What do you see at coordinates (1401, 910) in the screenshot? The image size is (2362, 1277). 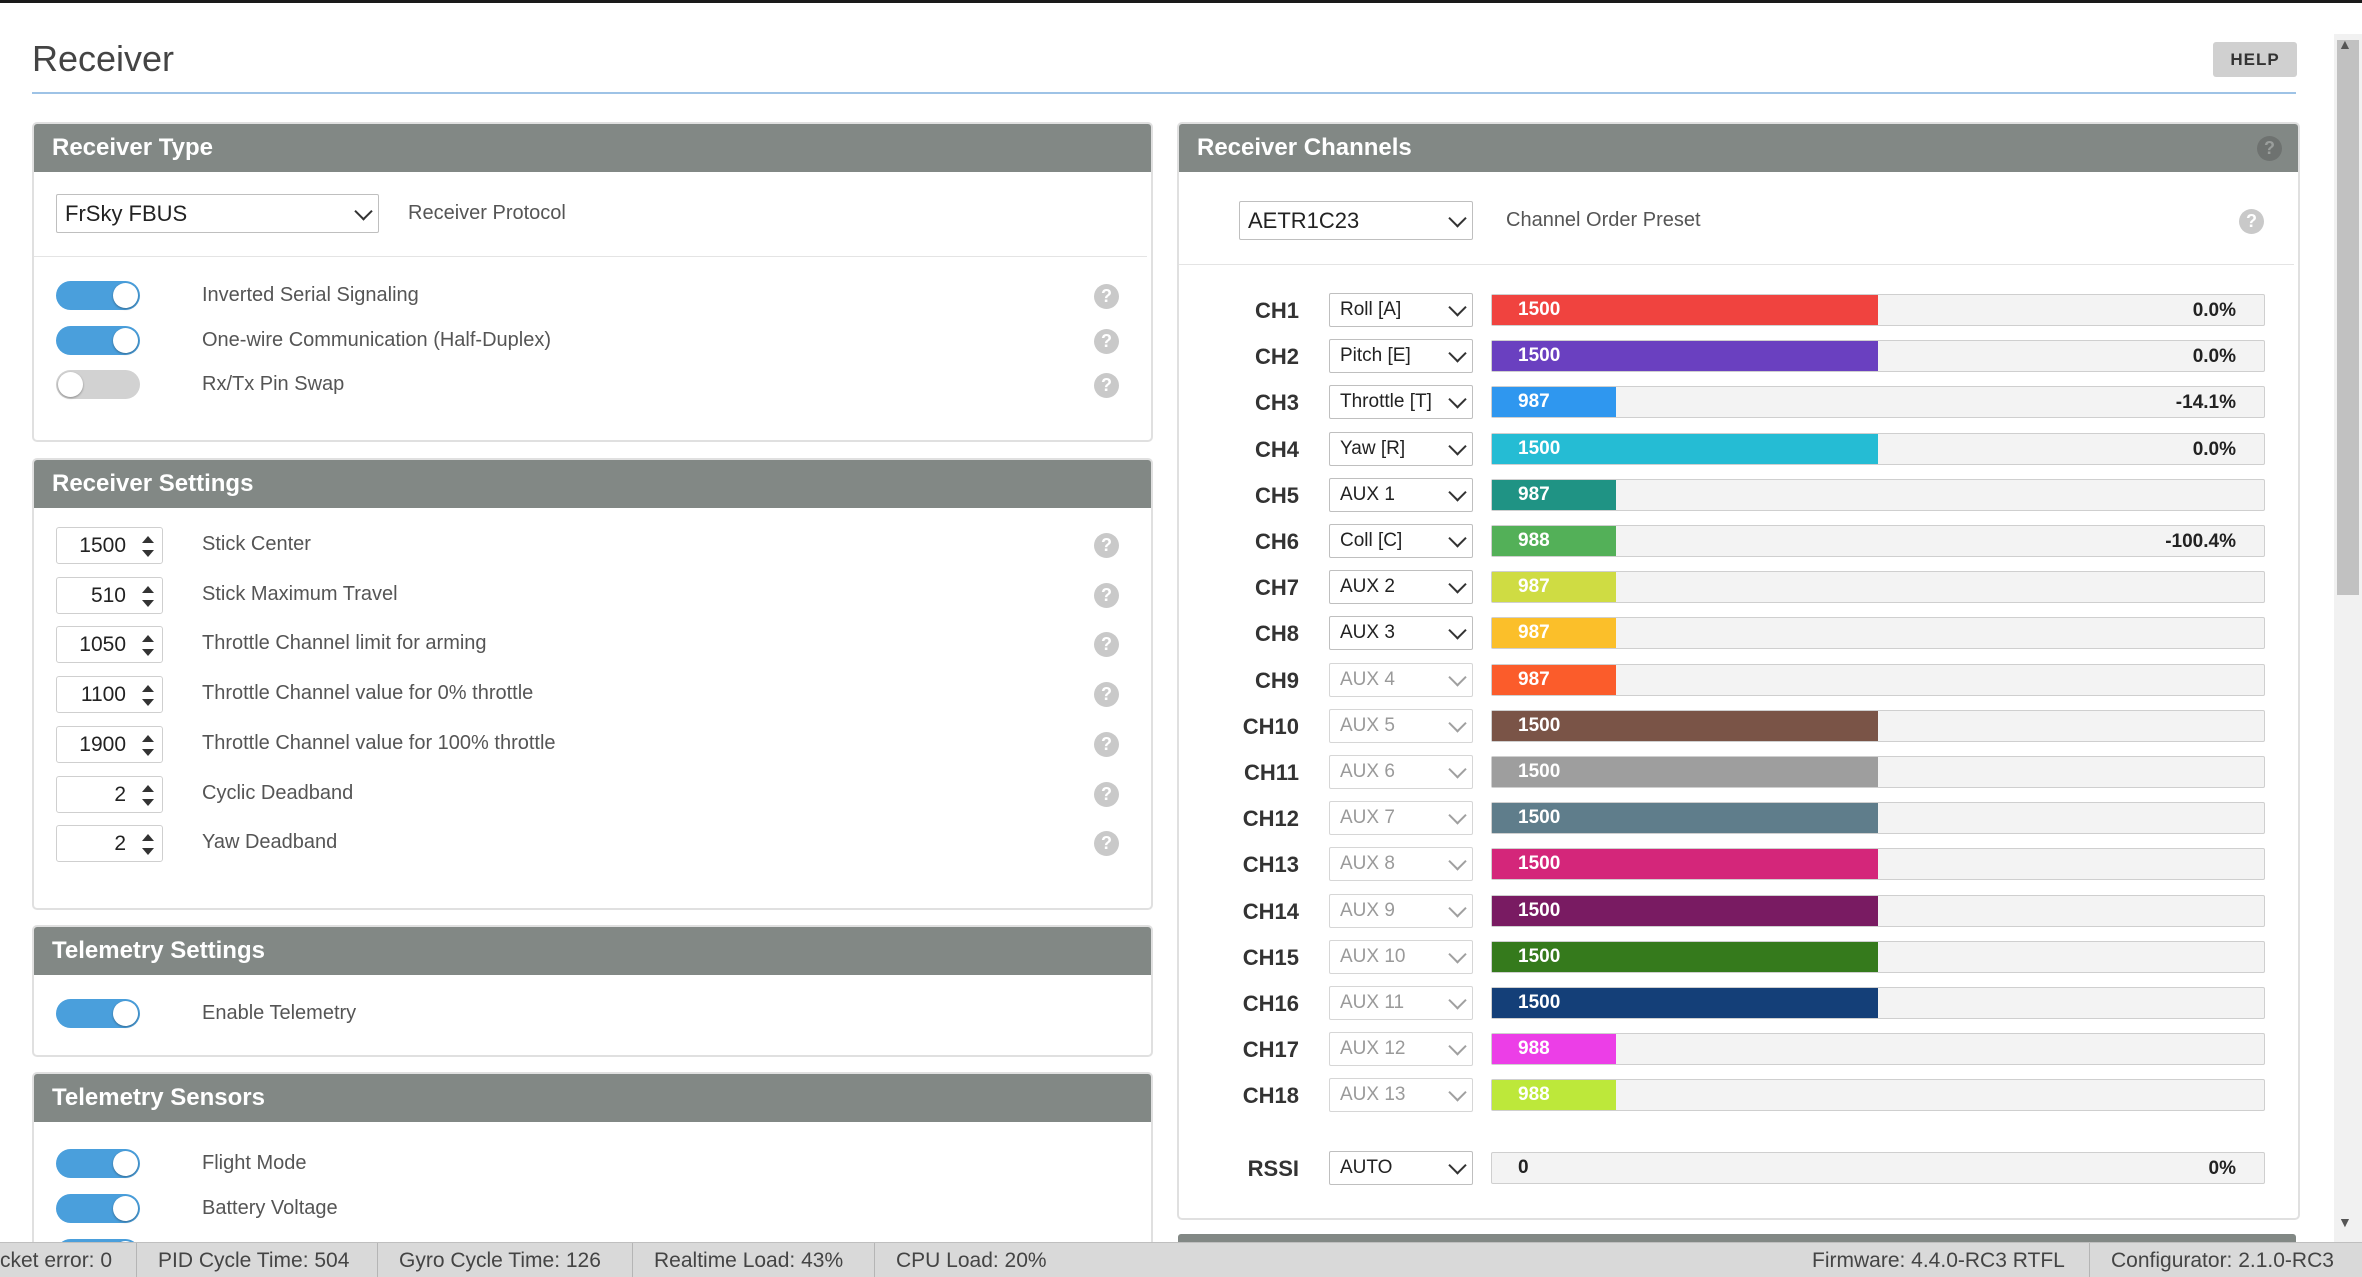 I see `channel-assignment-select: AUX 9` at bounding box center [1401, 910].